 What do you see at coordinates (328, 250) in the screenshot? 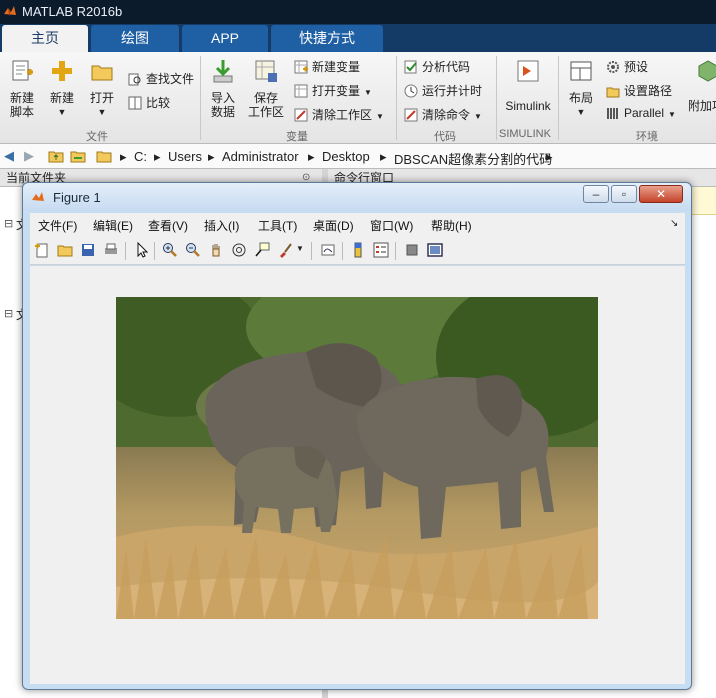
I see `link-plot-icon` at bounding box center [328, 250].